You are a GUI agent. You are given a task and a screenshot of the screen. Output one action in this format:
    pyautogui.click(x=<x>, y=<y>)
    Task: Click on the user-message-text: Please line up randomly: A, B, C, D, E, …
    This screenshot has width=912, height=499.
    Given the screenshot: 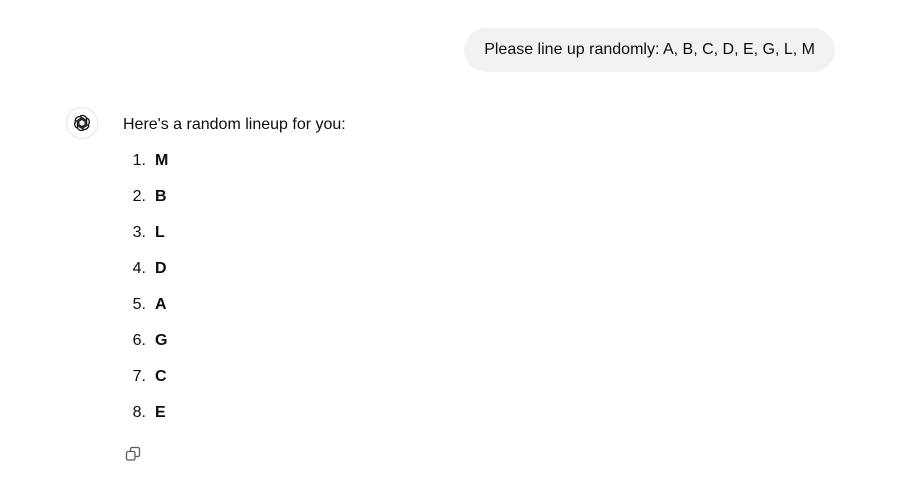 What is the action you would take?
    pyautogui.click(x=649, y=49)
    